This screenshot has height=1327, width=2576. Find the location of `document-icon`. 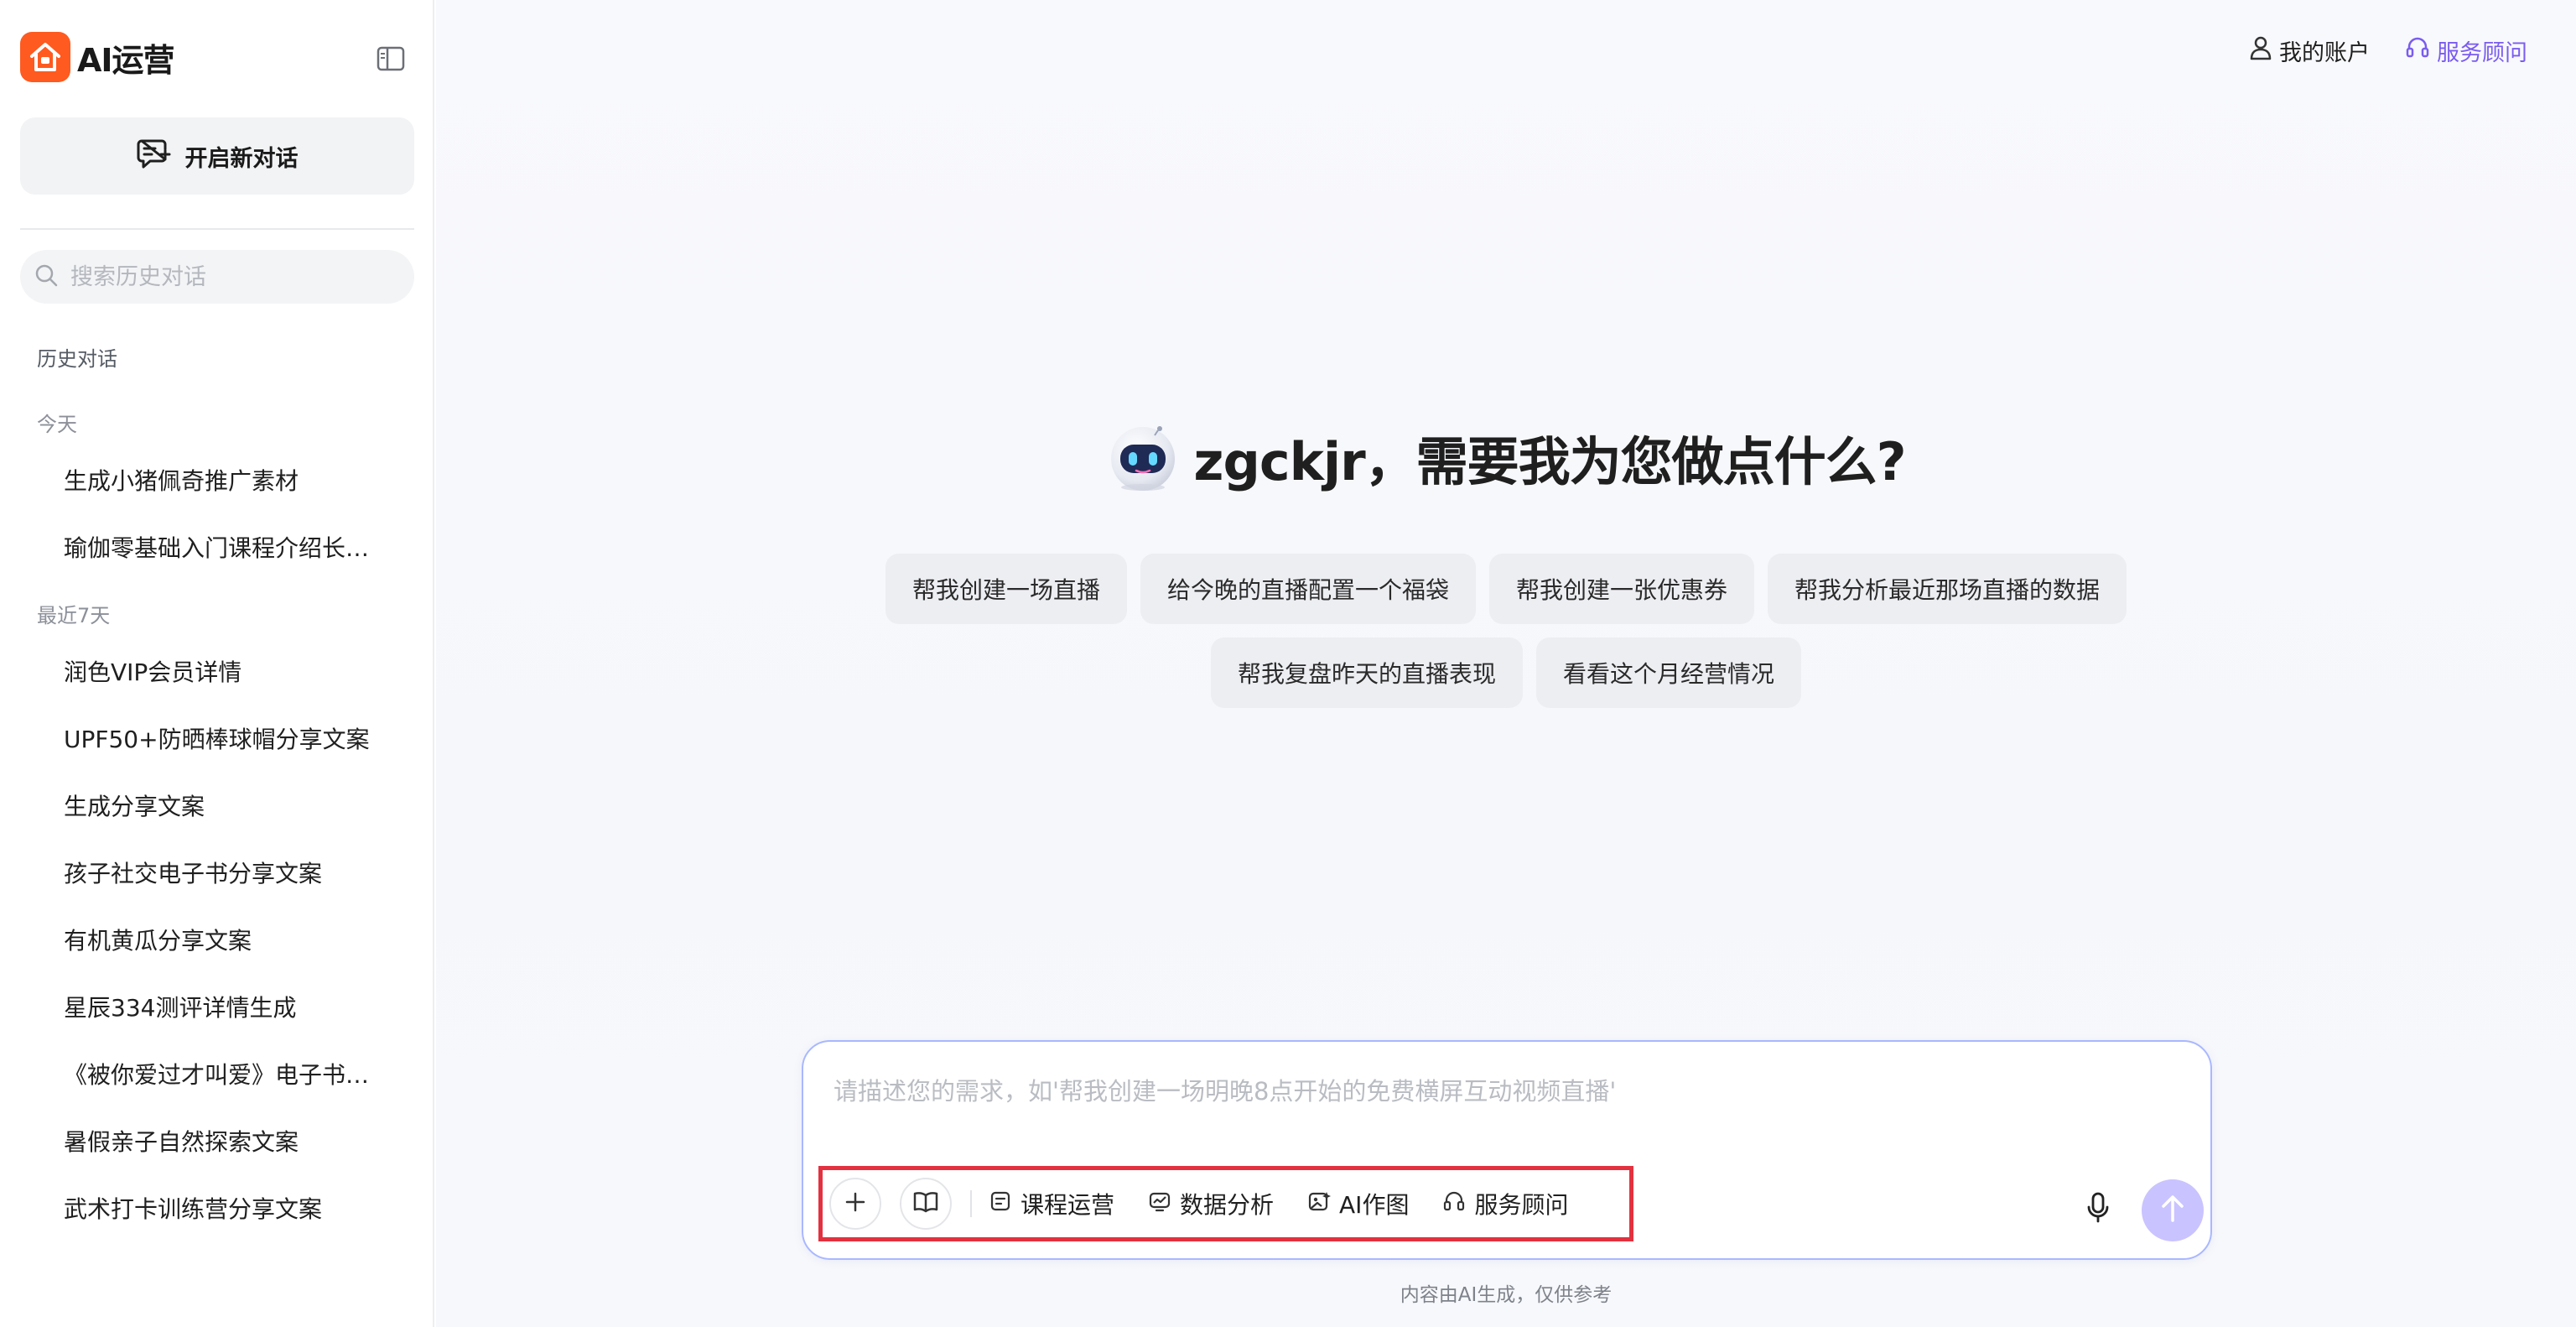

document-icon is located at coordinates (1000, 1204).